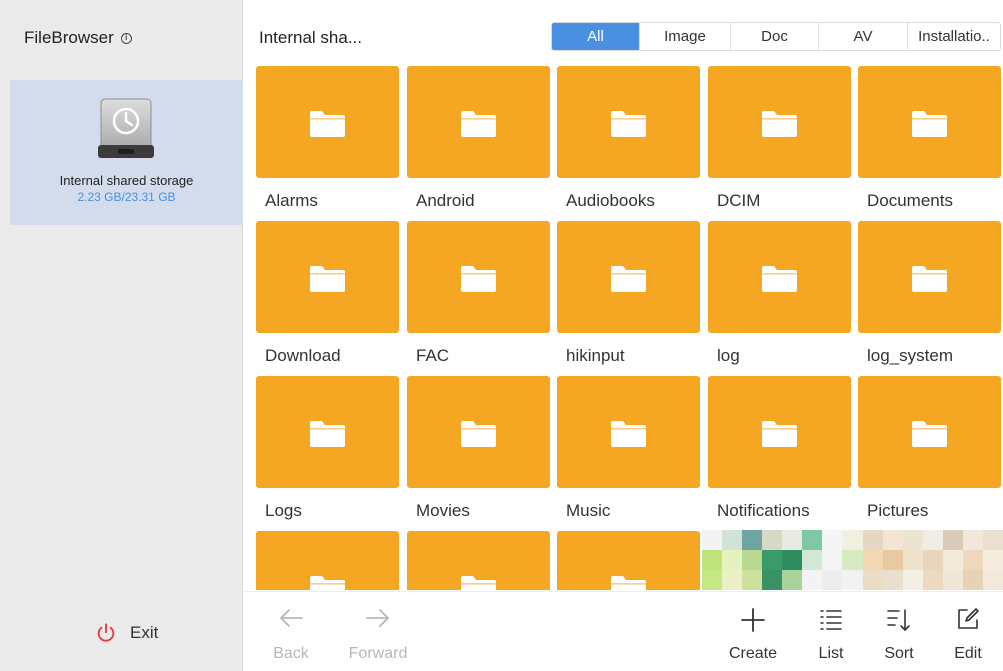 The height and width of the screenshot is (671, 1003). I want to click on folder-label: Music, so click(588, 510).